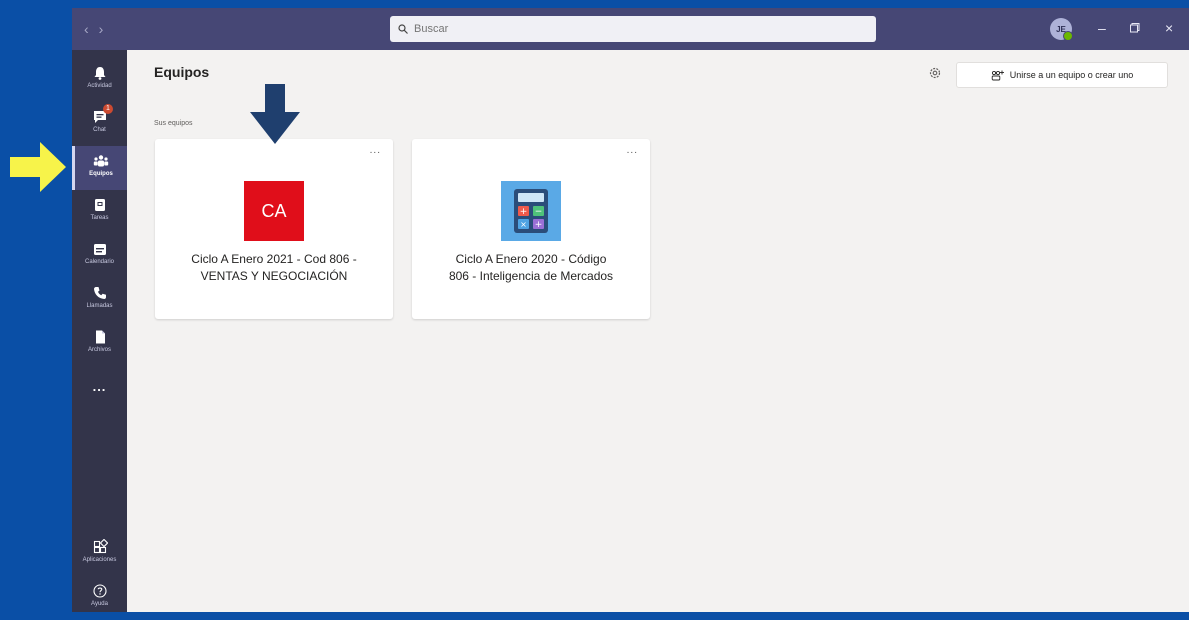 The image size is (1189, 620). I want to click on bell-icon, so click(99, 73).